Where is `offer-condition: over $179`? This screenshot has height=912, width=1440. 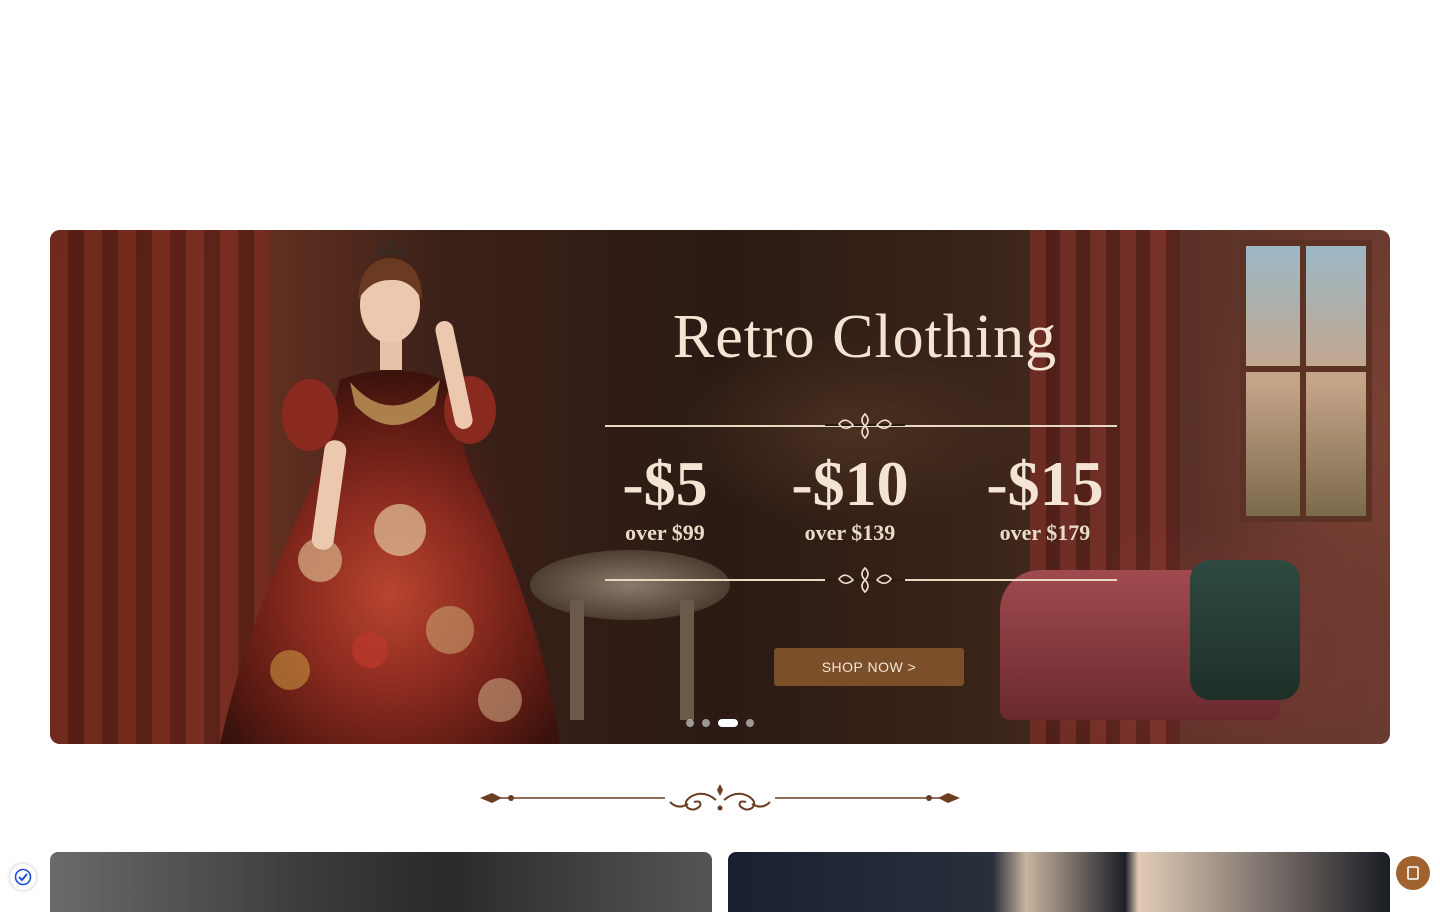
offer-condition: over $179 is located at coordinates (1045, 532).